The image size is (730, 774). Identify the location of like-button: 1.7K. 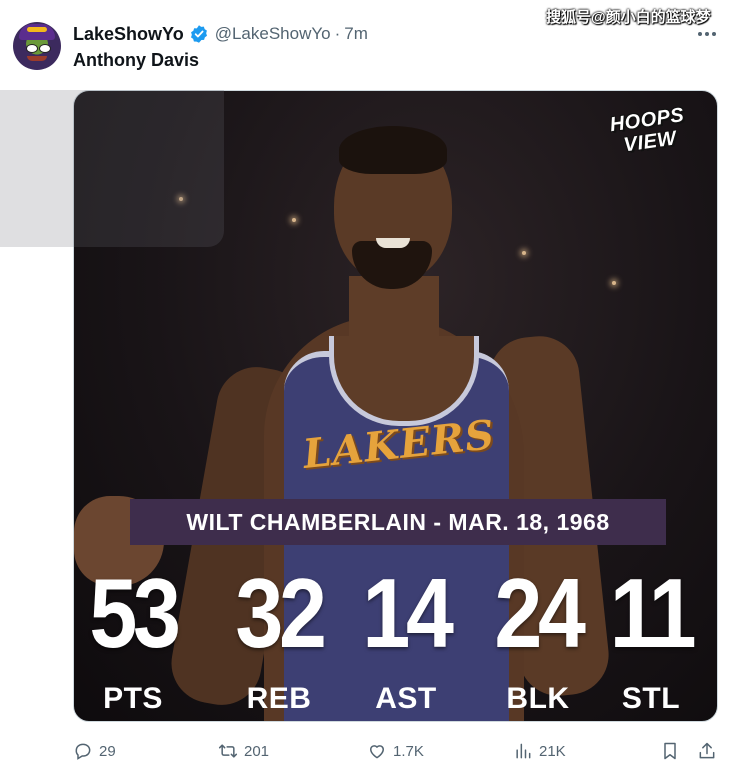
(395, 751).